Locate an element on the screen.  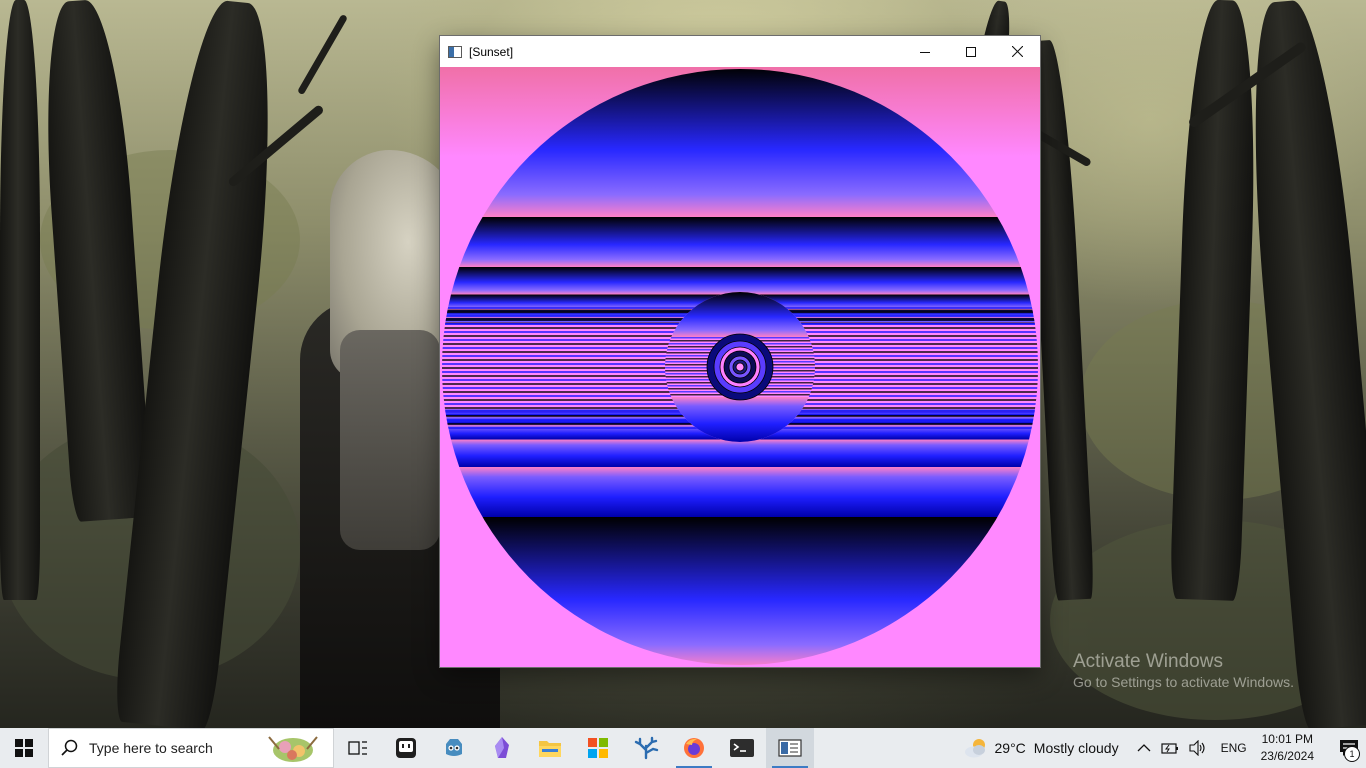
search-icon is located at coordinates (69, 747).